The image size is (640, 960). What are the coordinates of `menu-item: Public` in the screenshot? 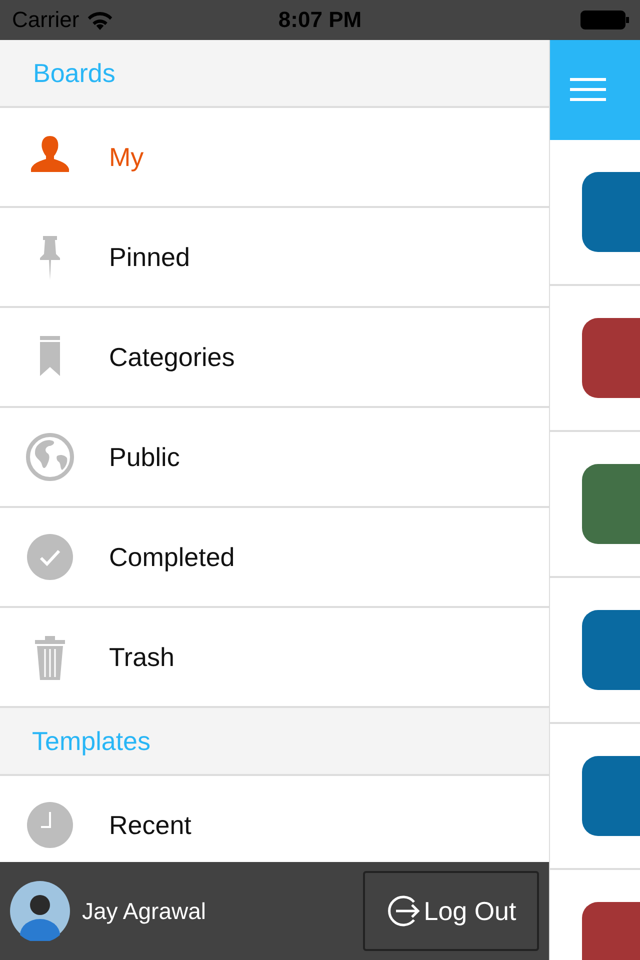 It's located at (274, 458).